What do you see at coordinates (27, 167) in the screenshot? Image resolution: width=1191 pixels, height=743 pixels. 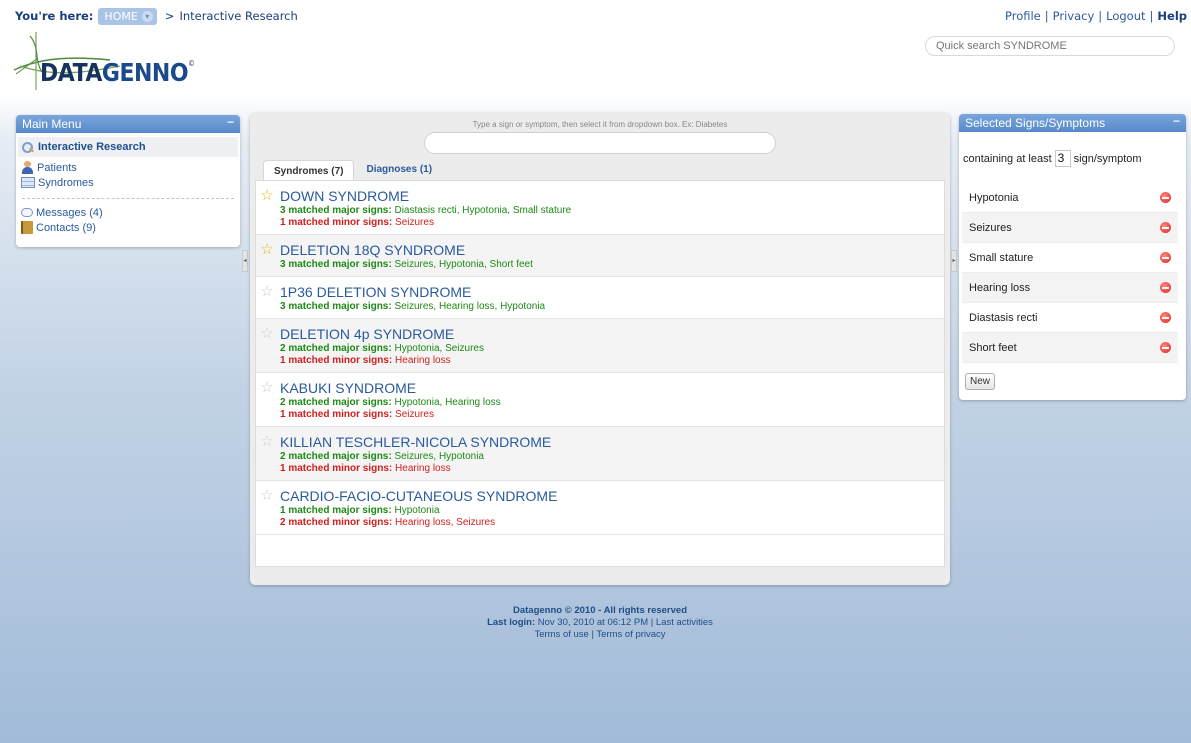 I see `user-icon` at bounding box center [27, 167].